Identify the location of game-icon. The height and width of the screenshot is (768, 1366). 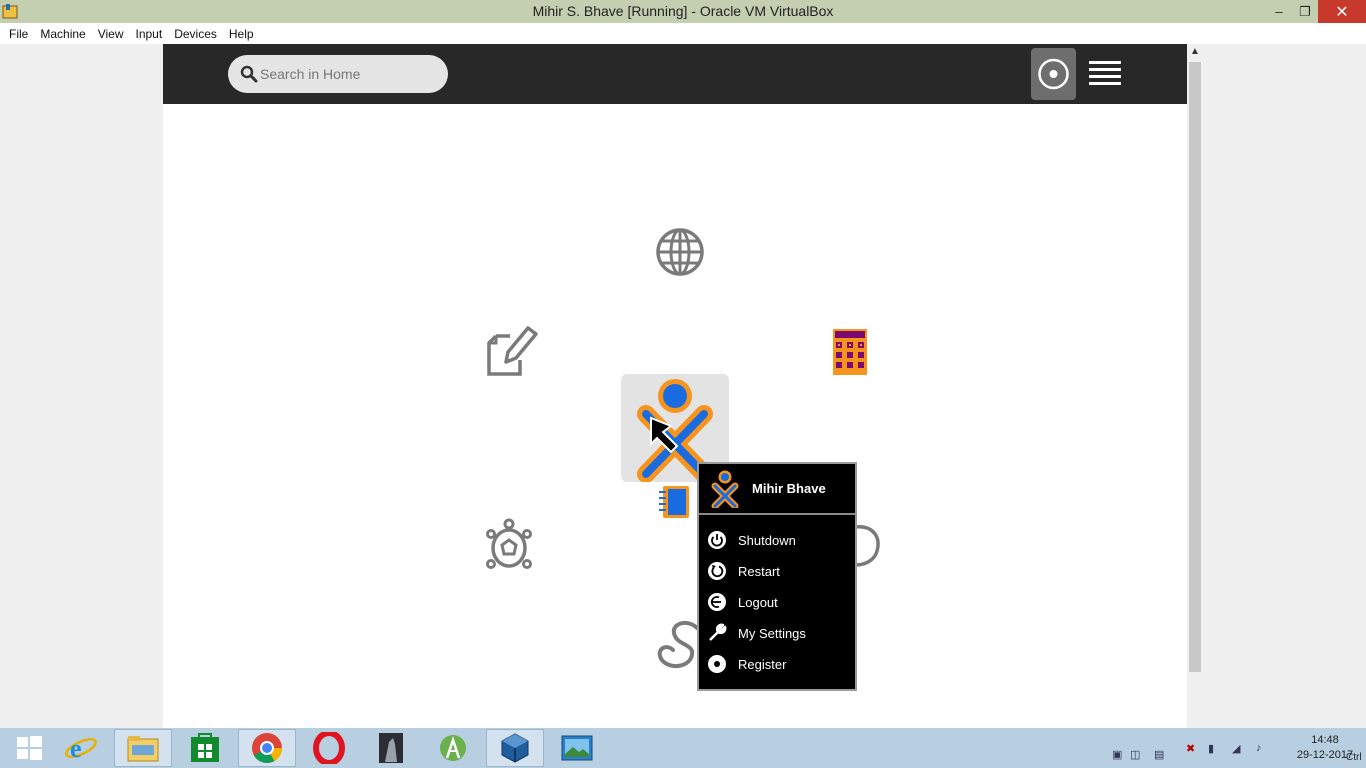
(391, 748).